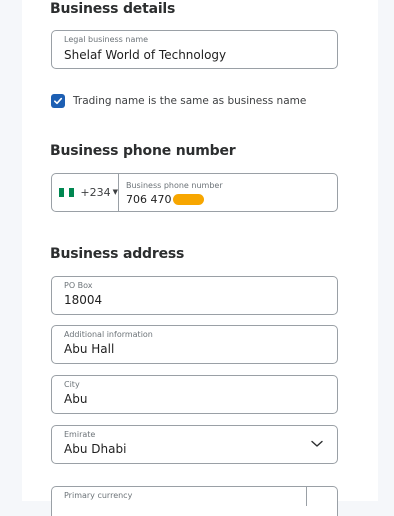  What do you see at coordinates (78, 285) in the screenshot?
I see `po-box-label: PO Box` at bounding box center [78, 285].